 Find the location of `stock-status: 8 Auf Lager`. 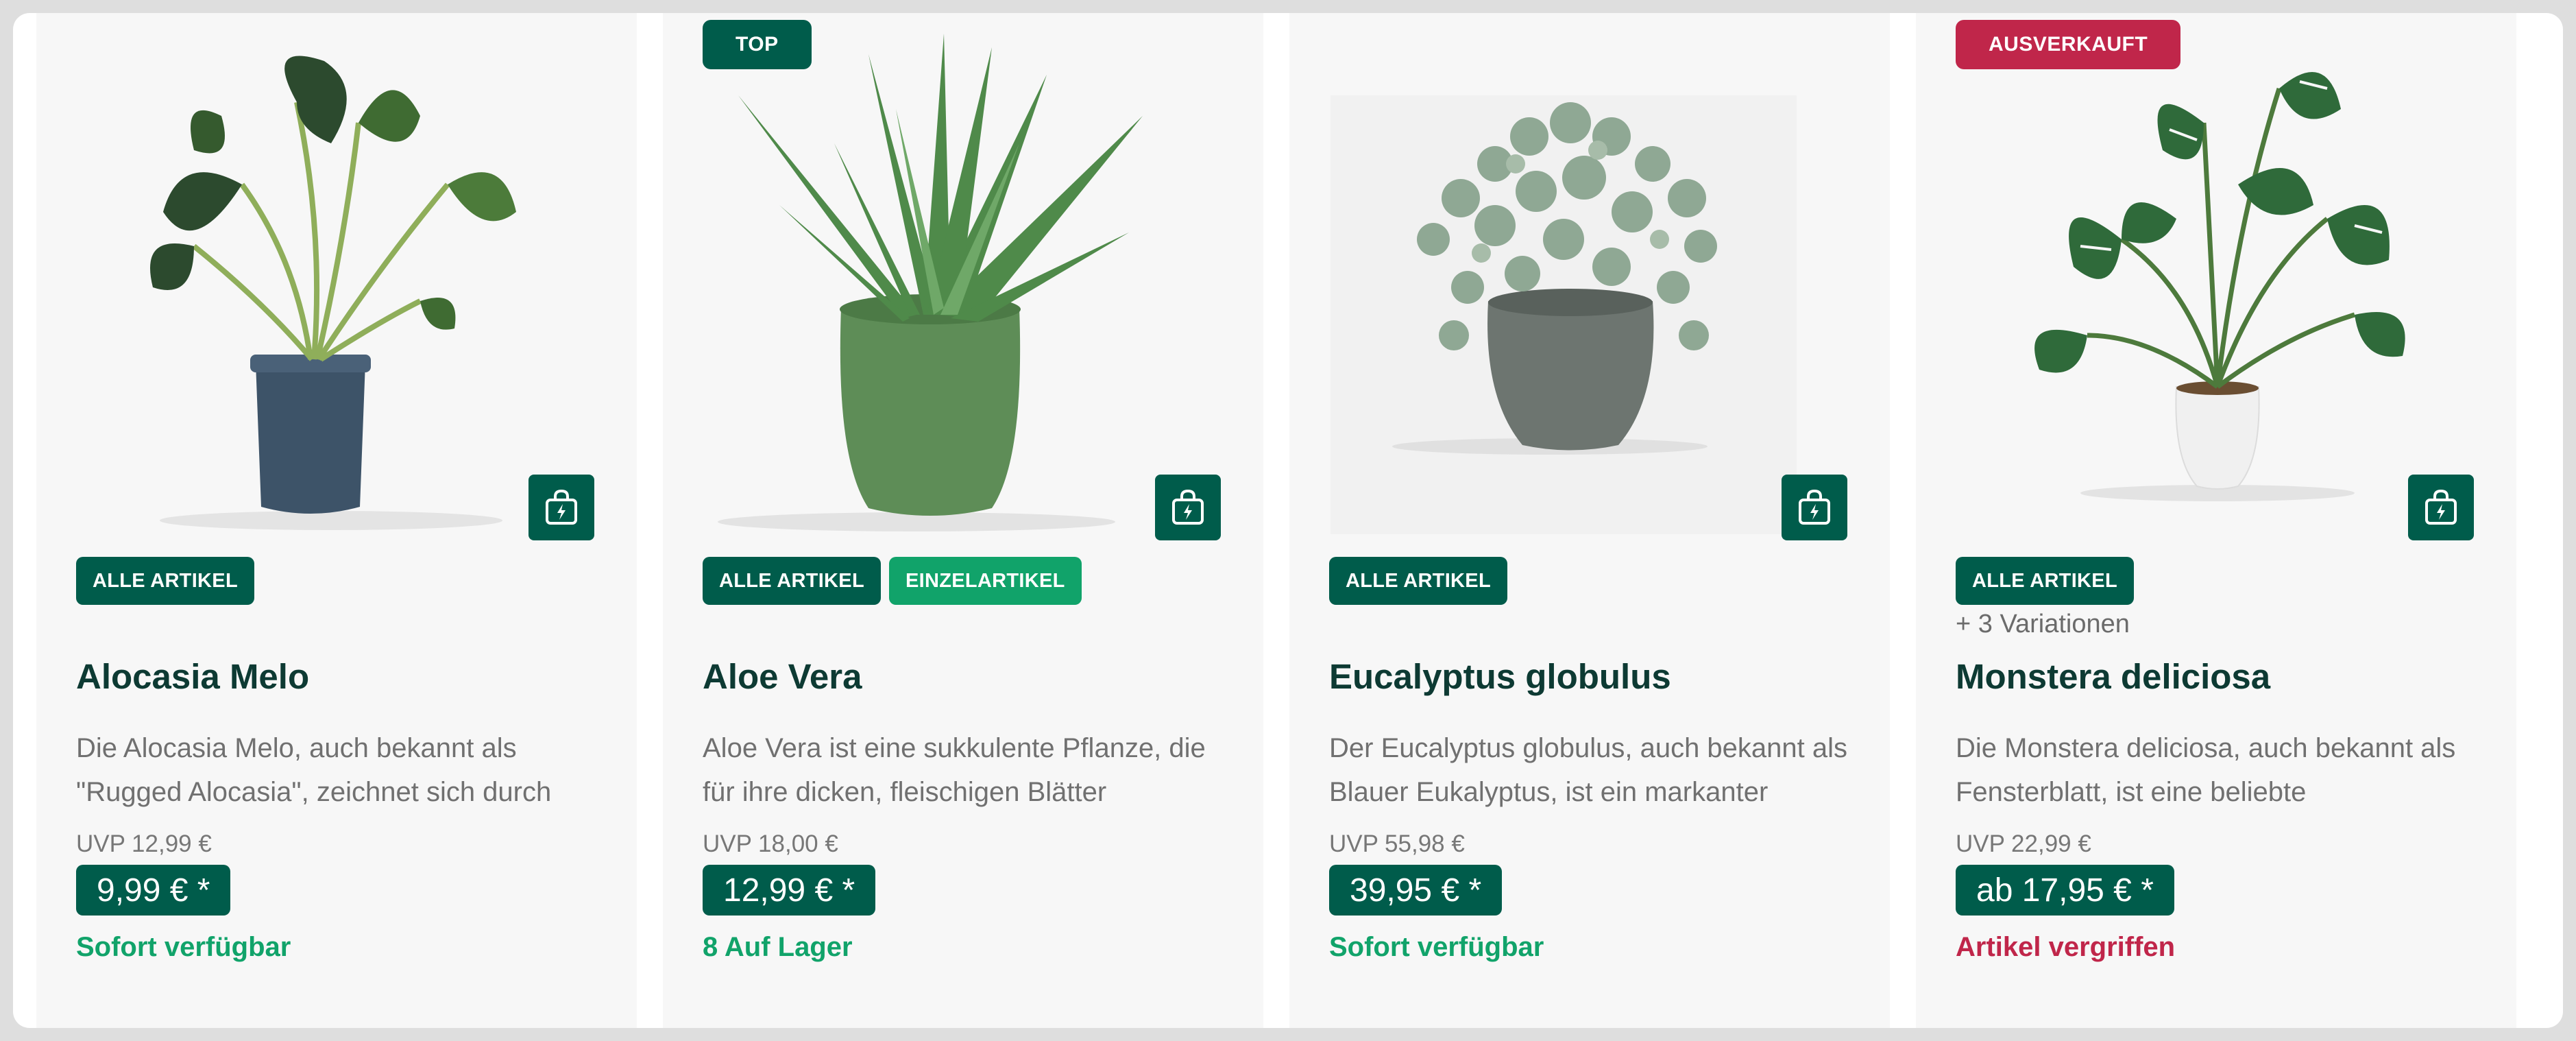

stock-status: 8 Auf Lager is located at coordinates (778, 947).